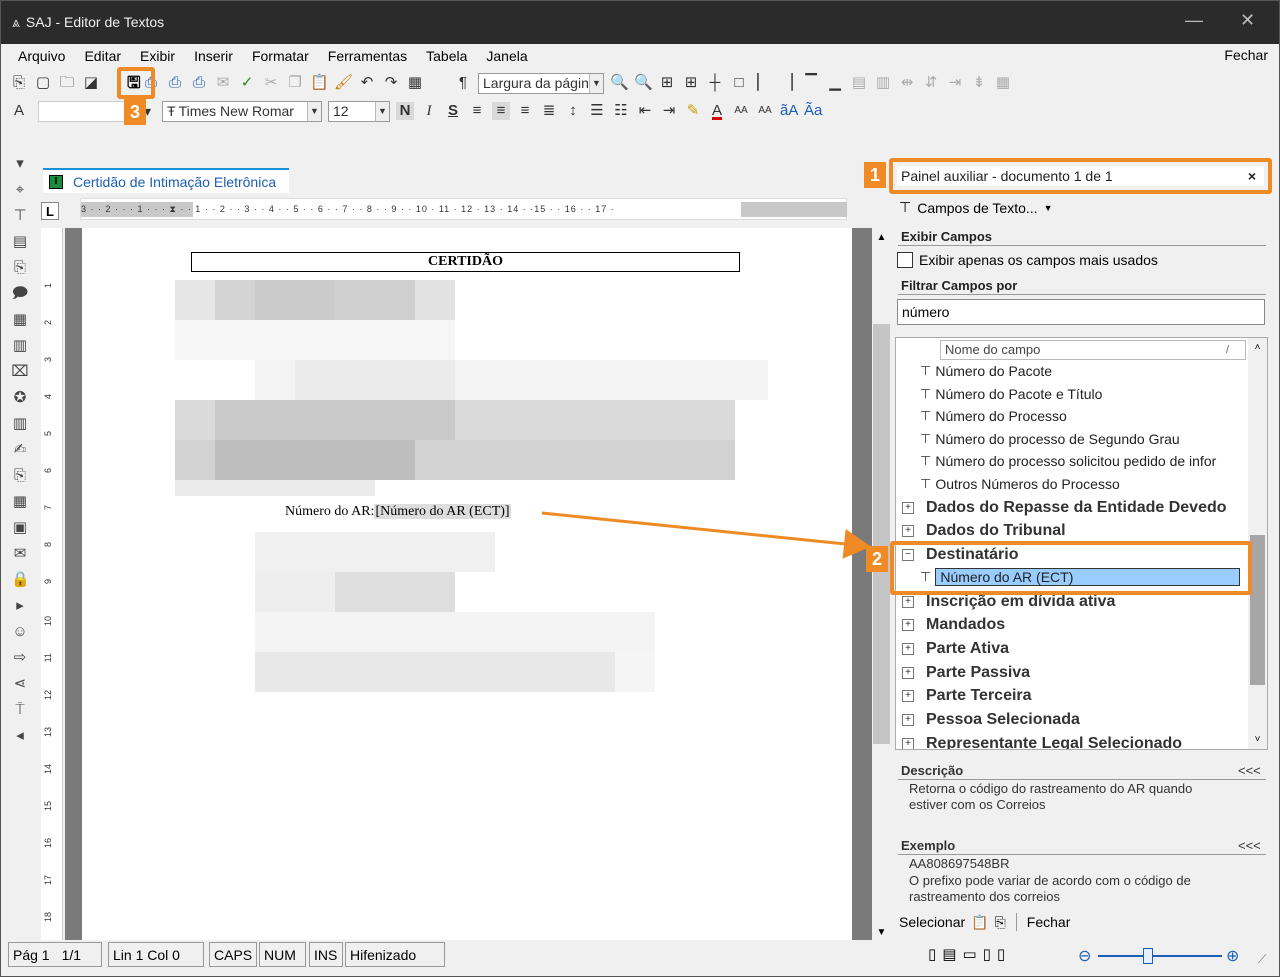 This screenshot has width=1280, height=977. I want to click on zoom-in-icon: 🔍, so click(643, 83).